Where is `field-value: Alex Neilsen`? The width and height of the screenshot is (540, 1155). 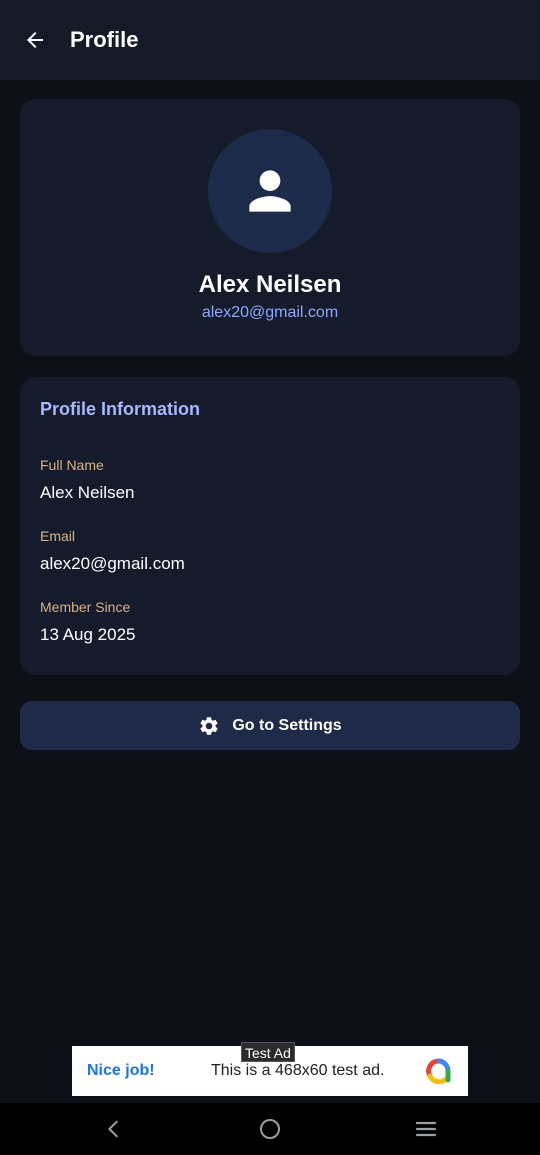
field-value: Alex Neilsen is located at coordinates (87, 492).